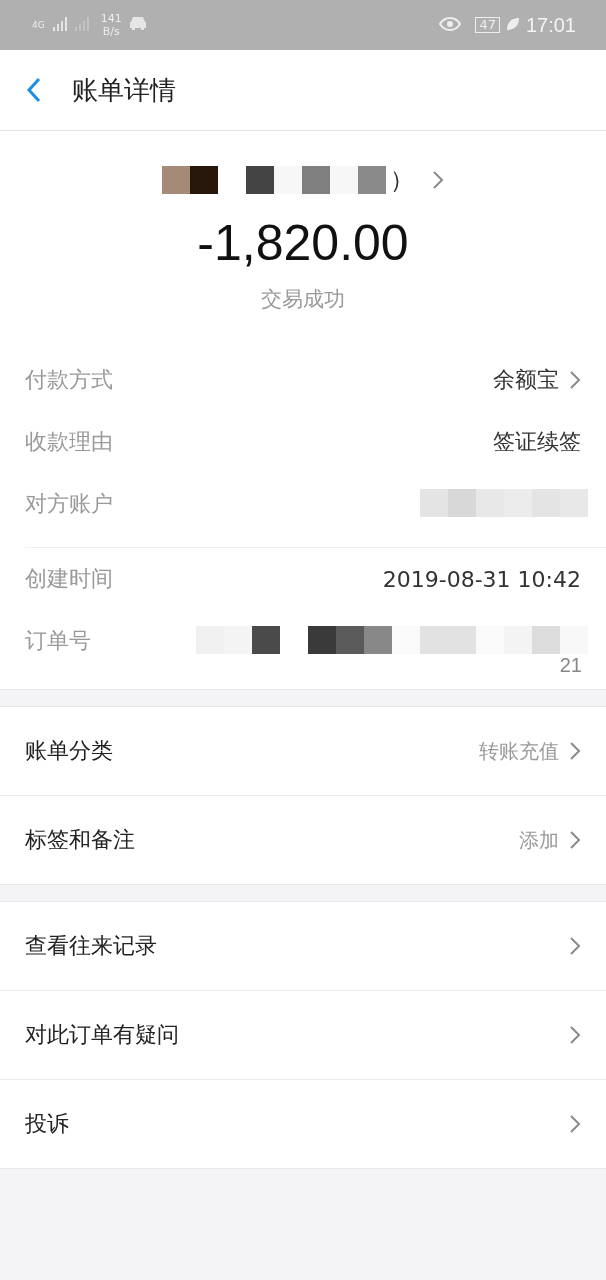  I want to click on speed-unit: B/s, so click(111, 31).